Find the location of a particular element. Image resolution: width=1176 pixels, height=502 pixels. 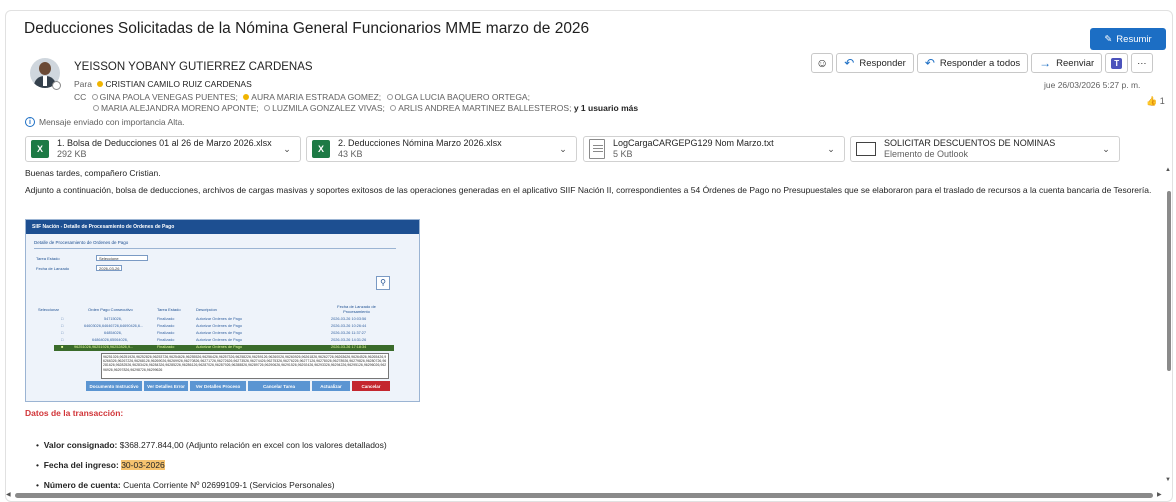

mail-icon is located at coordinates (866, 149).